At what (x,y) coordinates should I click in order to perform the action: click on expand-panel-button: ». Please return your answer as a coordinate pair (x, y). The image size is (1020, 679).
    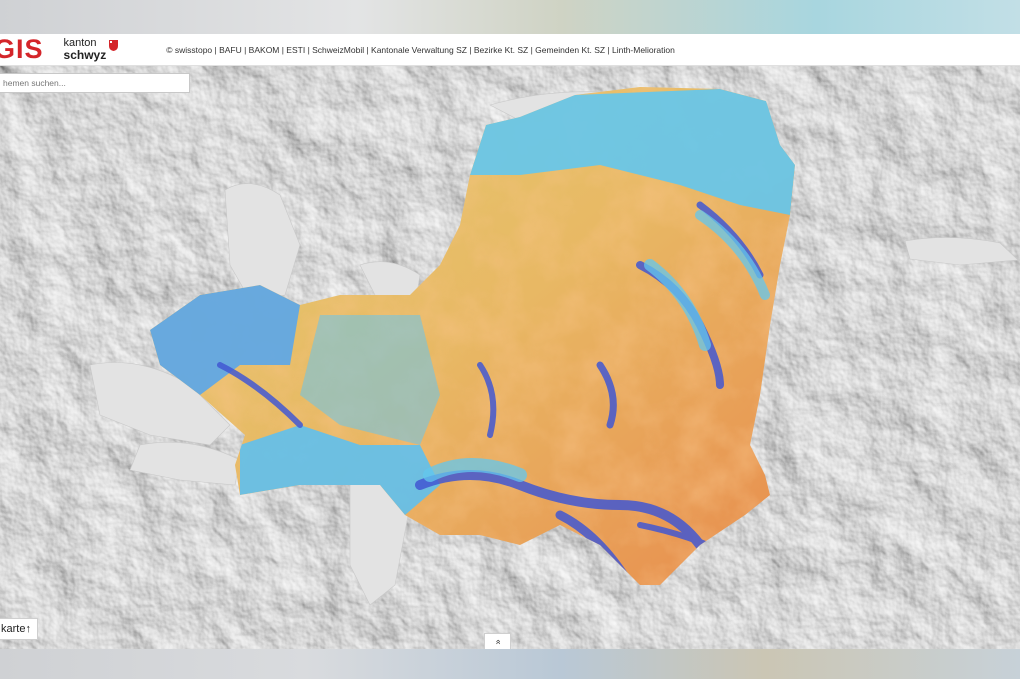
    Looking at the image, I should click on (497, 641).